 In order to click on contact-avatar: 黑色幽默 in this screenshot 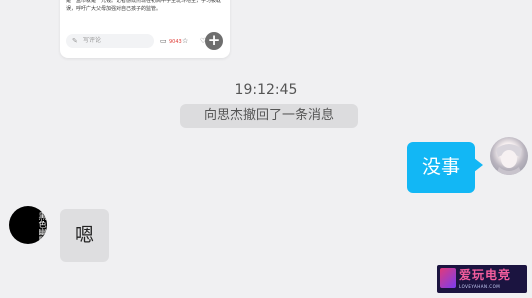, I will do `click(28, 225)`.